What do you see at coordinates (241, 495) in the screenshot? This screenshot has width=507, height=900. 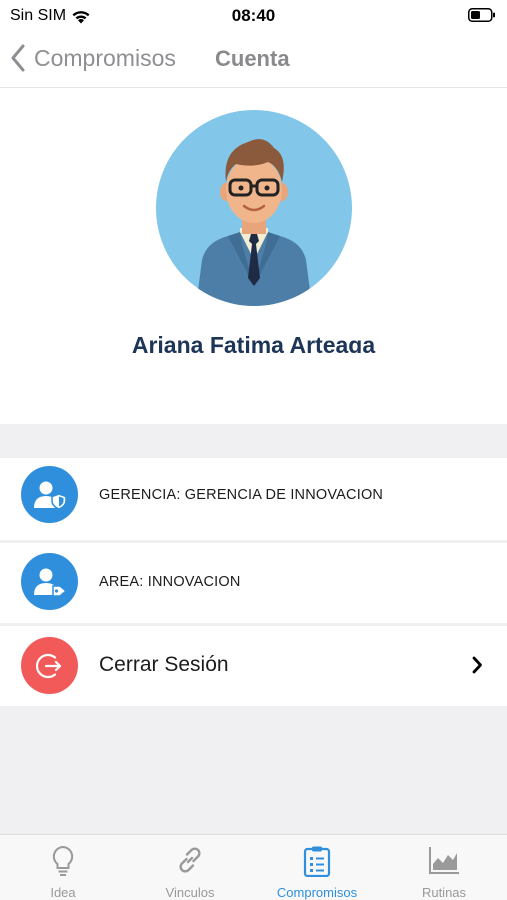 I see `gerencia-label: GERENCIA: GERENCIA DE INNOVACION` at bounding box center [241, 495].